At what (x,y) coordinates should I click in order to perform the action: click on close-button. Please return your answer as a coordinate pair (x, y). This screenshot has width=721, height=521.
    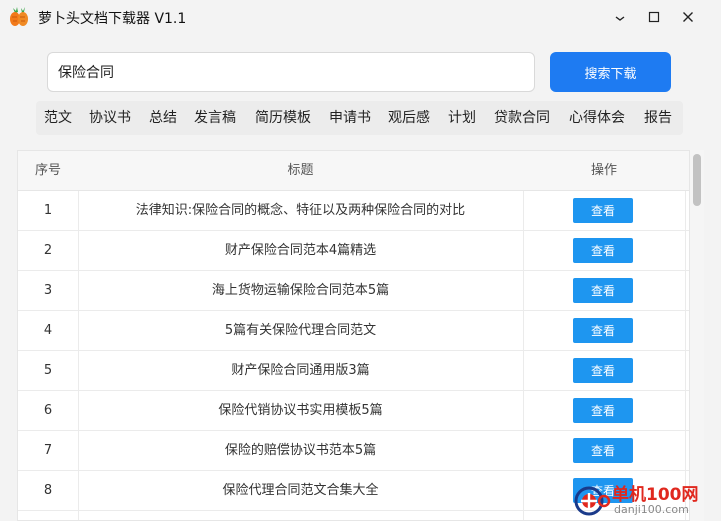
    Looking at the image, I should click on (688, 17).